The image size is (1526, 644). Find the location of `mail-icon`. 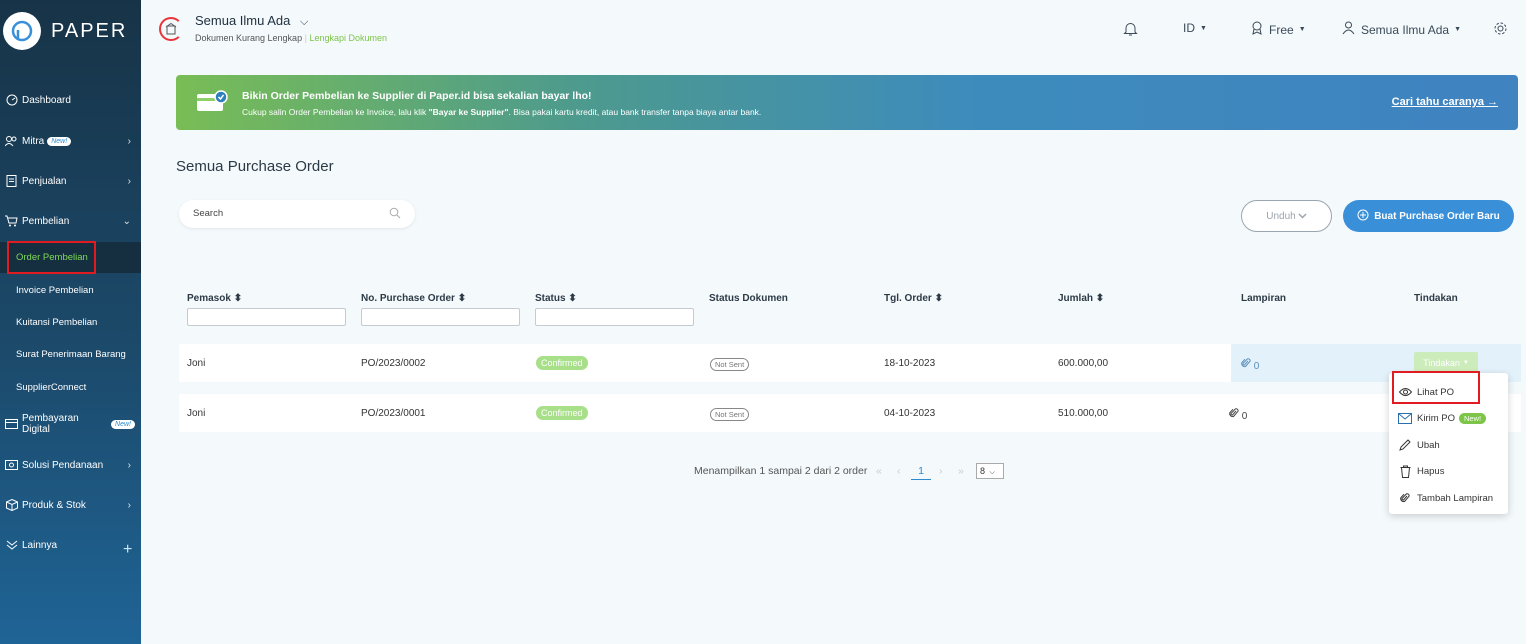

mail-icon is located at coordinates (1405, 418).